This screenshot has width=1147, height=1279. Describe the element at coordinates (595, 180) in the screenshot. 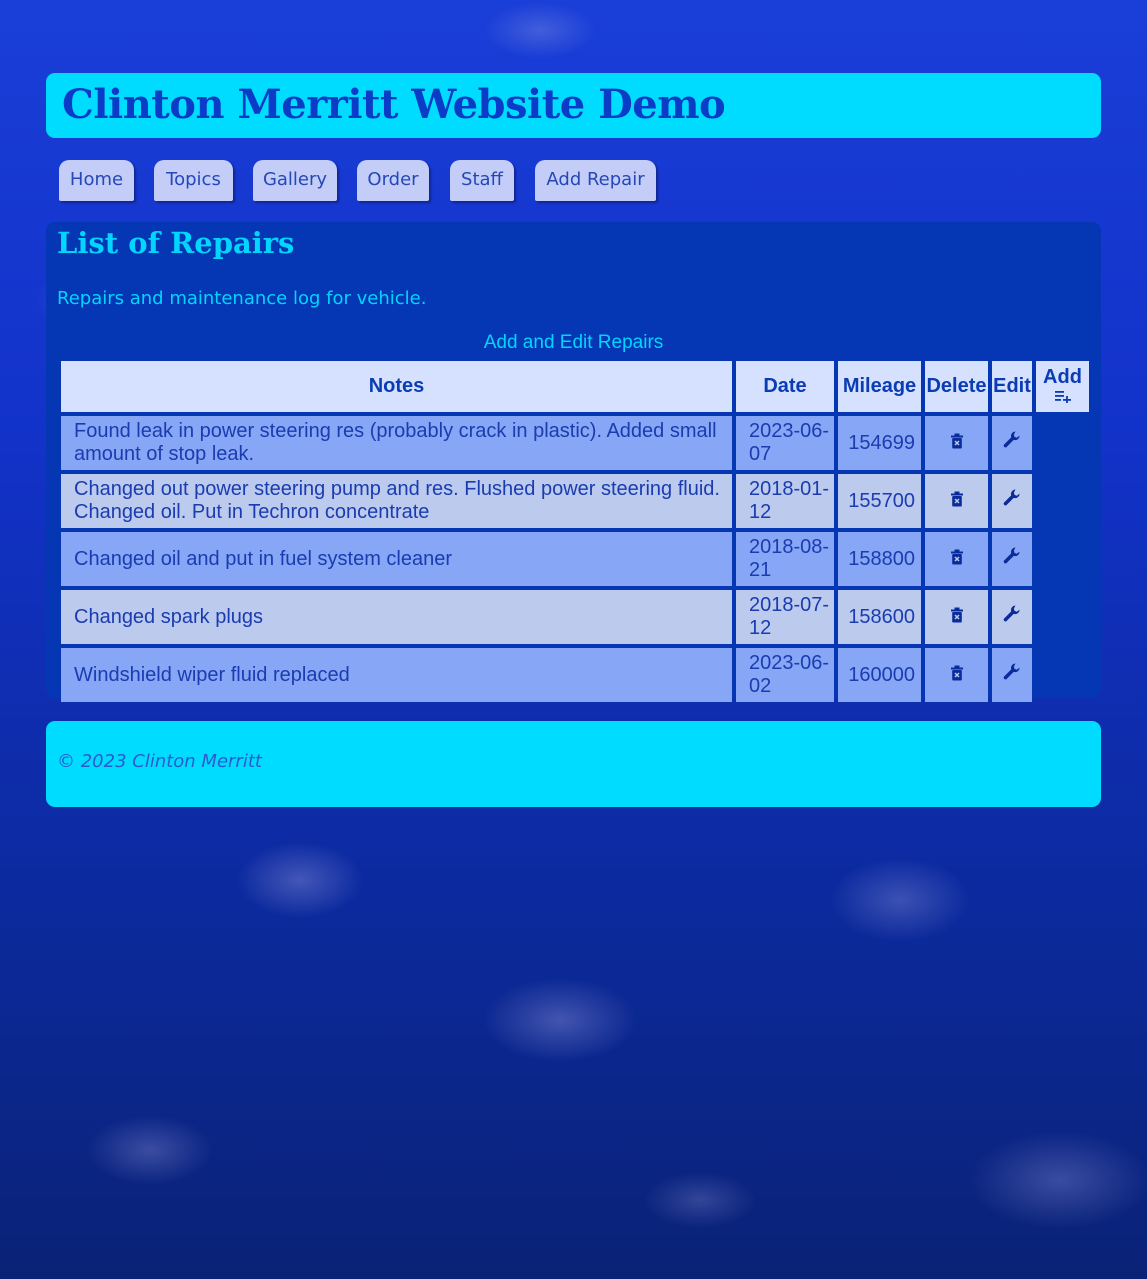

I see `nav-add-repair: Add Repair` at that location.